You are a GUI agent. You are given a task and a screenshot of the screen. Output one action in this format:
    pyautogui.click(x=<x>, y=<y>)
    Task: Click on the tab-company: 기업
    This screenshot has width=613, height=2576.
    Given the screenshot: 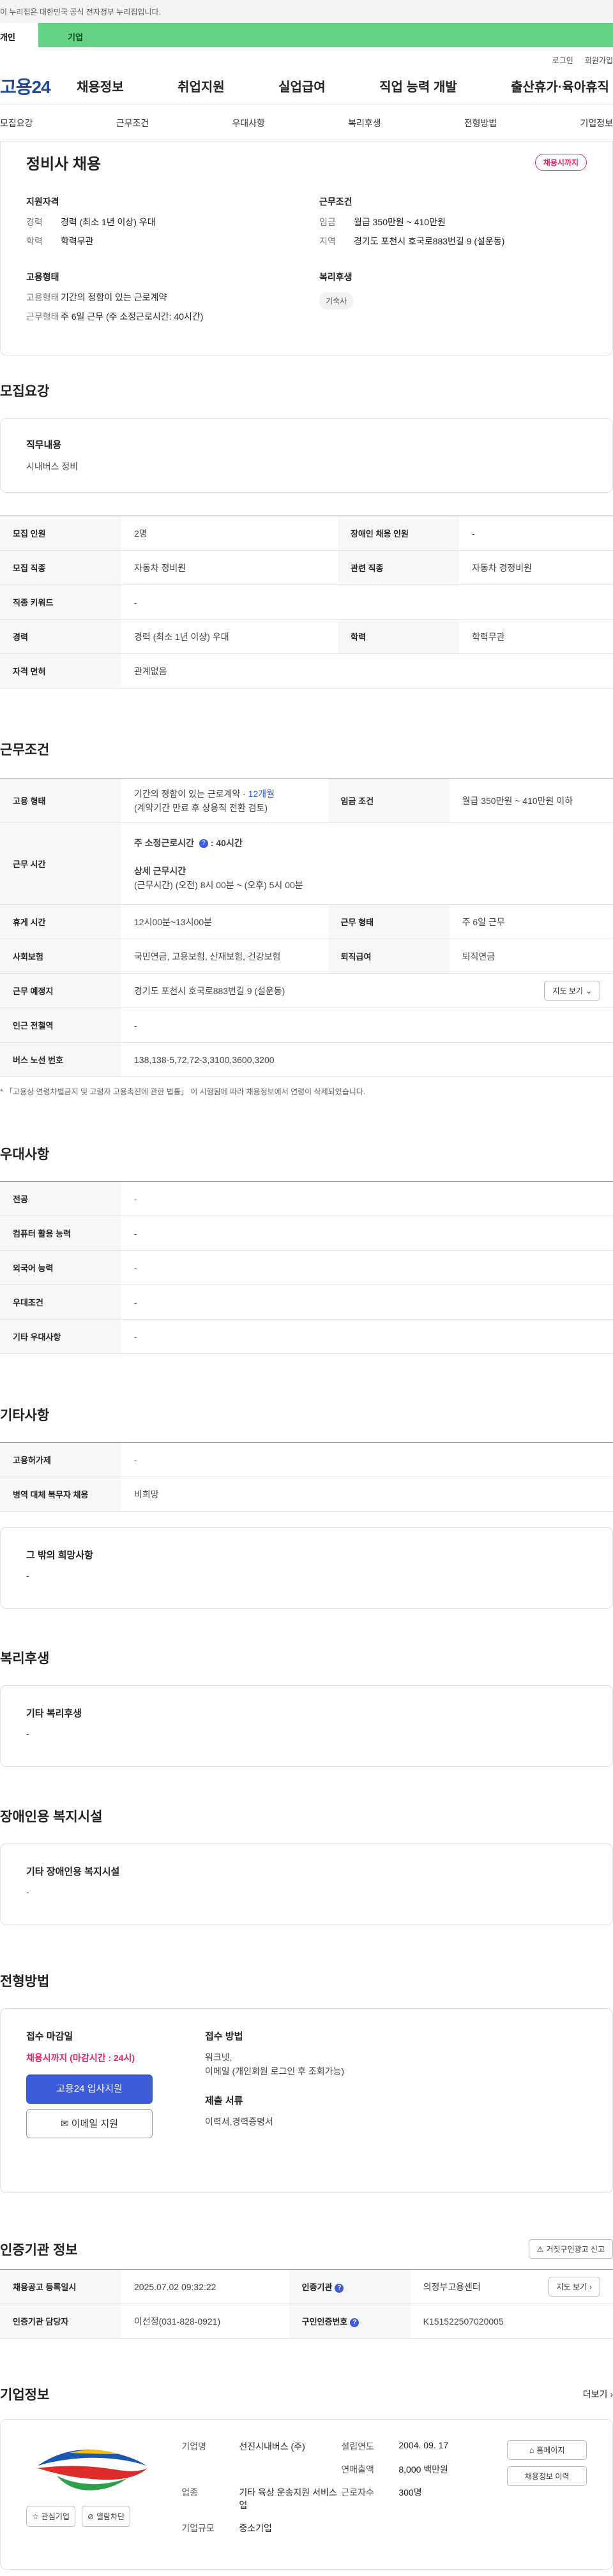 What is the action you would take?
    pyautogui.click(x=325, y=35)
    